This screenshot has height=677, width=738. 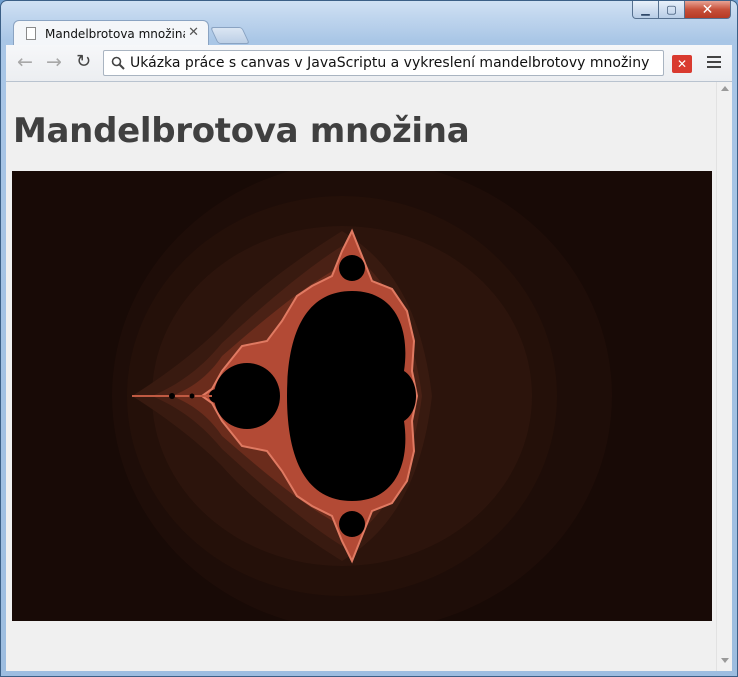 I want to click on reload-icon: ↻, so click(x=83, y=62).